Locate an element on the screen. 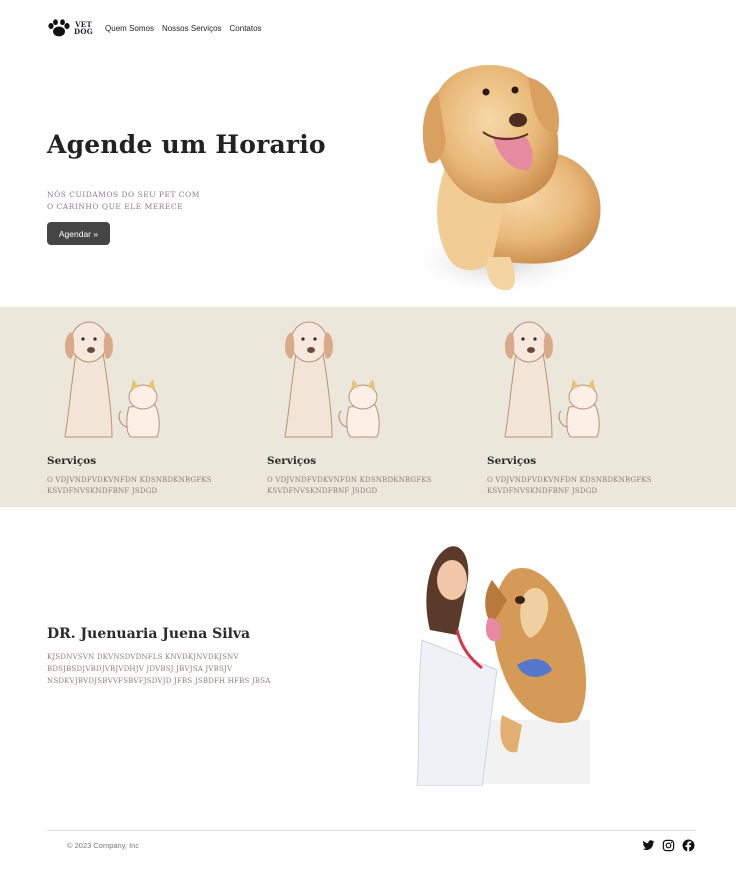 Image resolution: width=736 pixels, height=887 pixels. nav-link-quem-somos: Quem Somos is located at coordinates (129, 28).